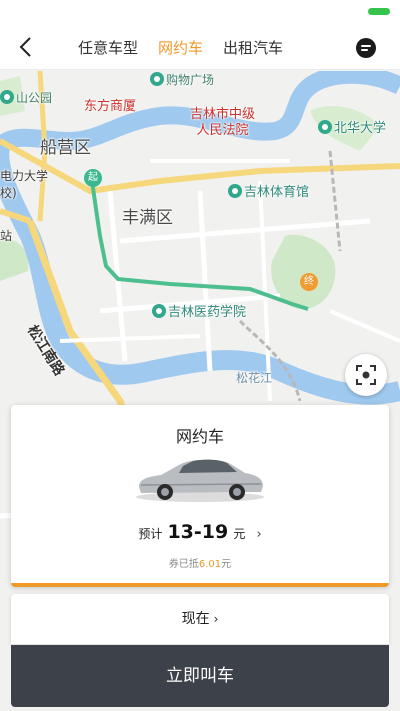  I want to click on price-range: 13-19, so click(198, 532).